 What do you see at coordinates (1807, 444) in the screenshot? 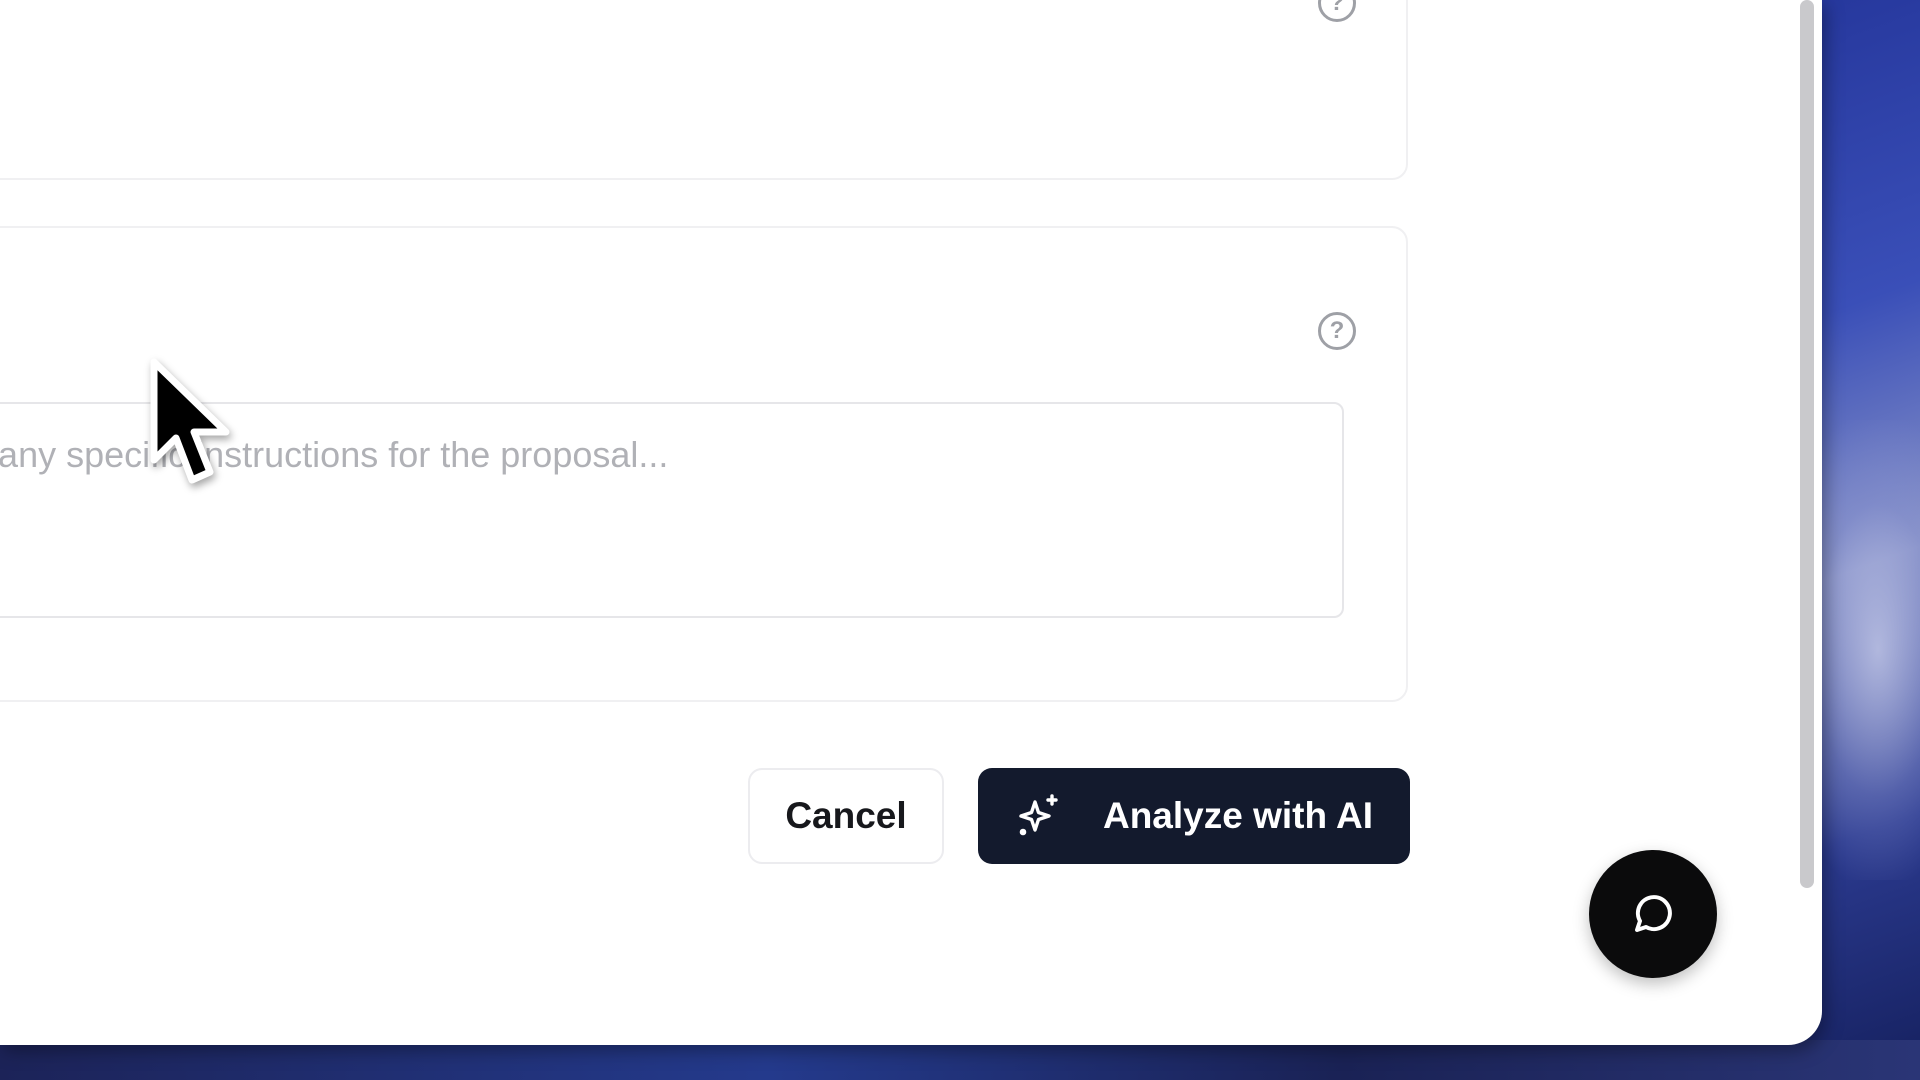
I see `scrollbar-thumb` at bounding box center [1807, 444].